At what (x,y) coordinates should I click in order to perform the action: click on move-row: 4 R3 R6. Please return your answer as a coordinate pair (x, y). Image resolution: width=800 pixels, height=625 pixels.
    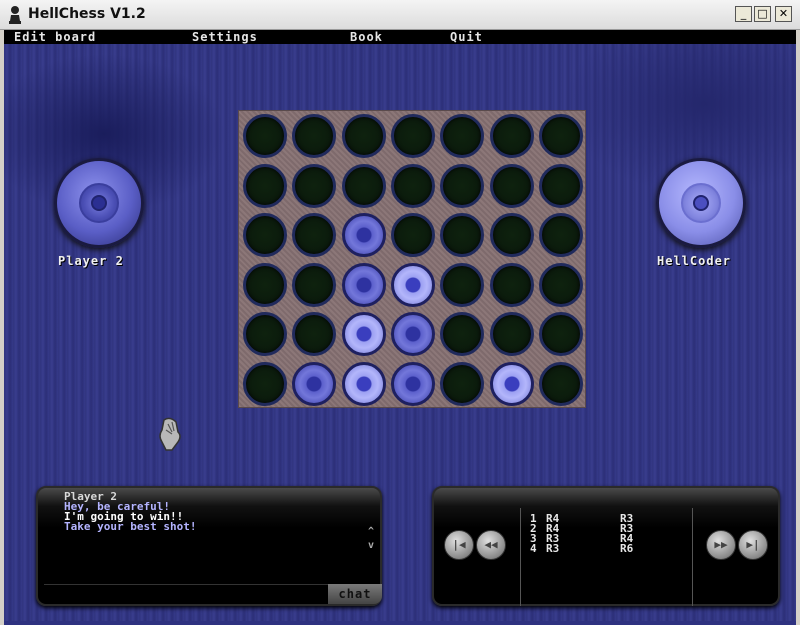
    Looking at the image, I should click on (605, 548).